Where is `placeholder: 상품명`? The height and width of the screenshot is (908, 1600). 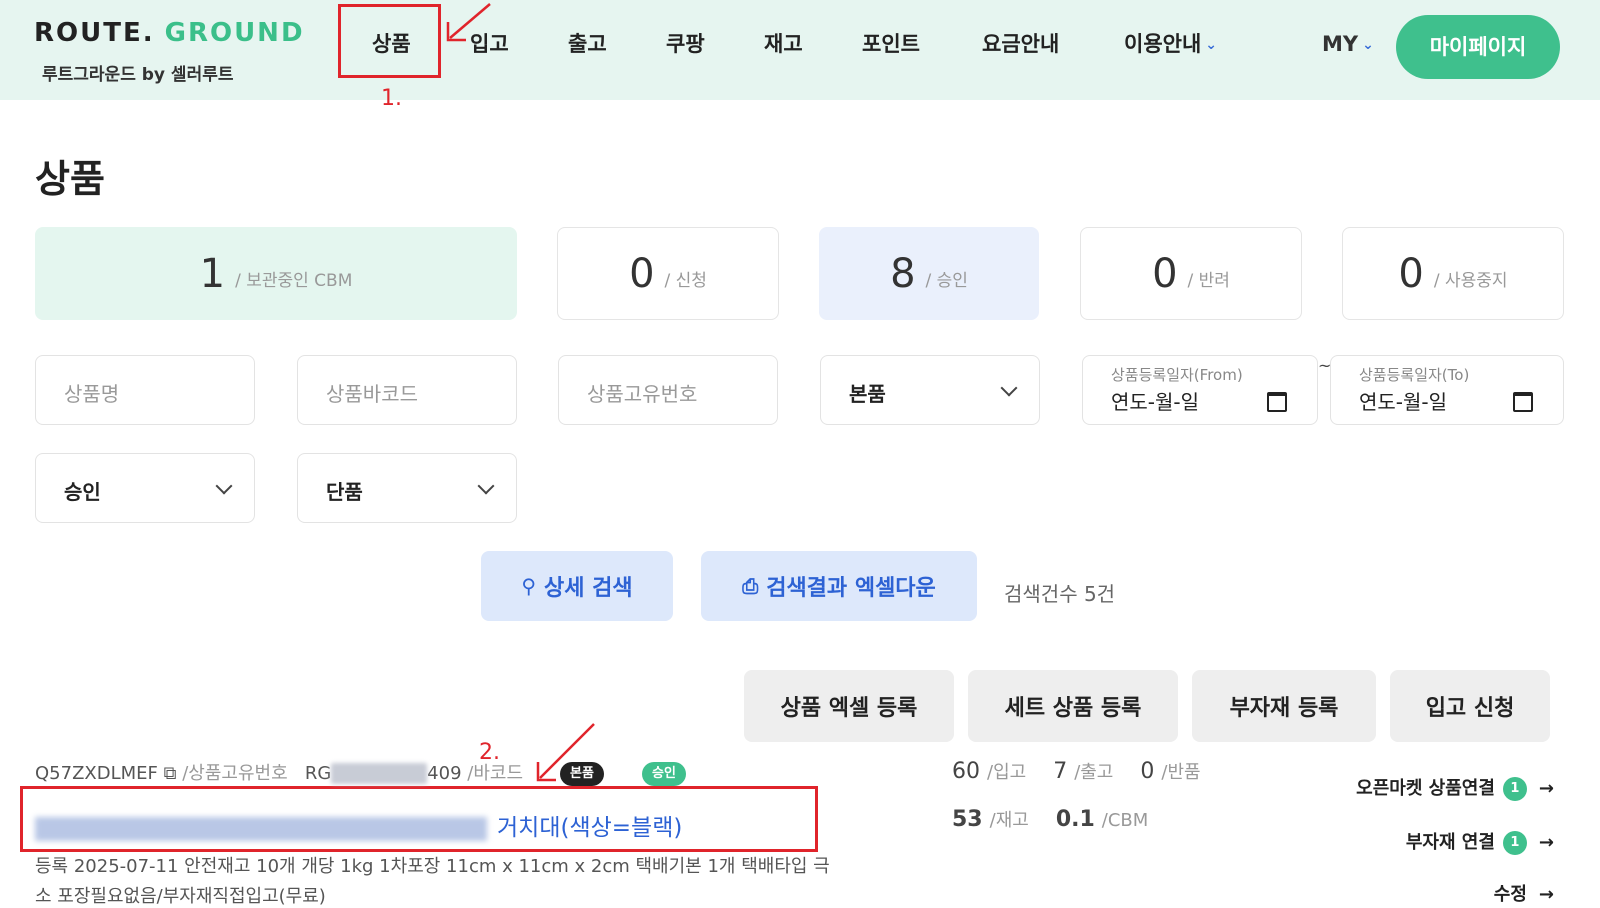 placeholder: 상품명 is located at coordinates (92, 394).